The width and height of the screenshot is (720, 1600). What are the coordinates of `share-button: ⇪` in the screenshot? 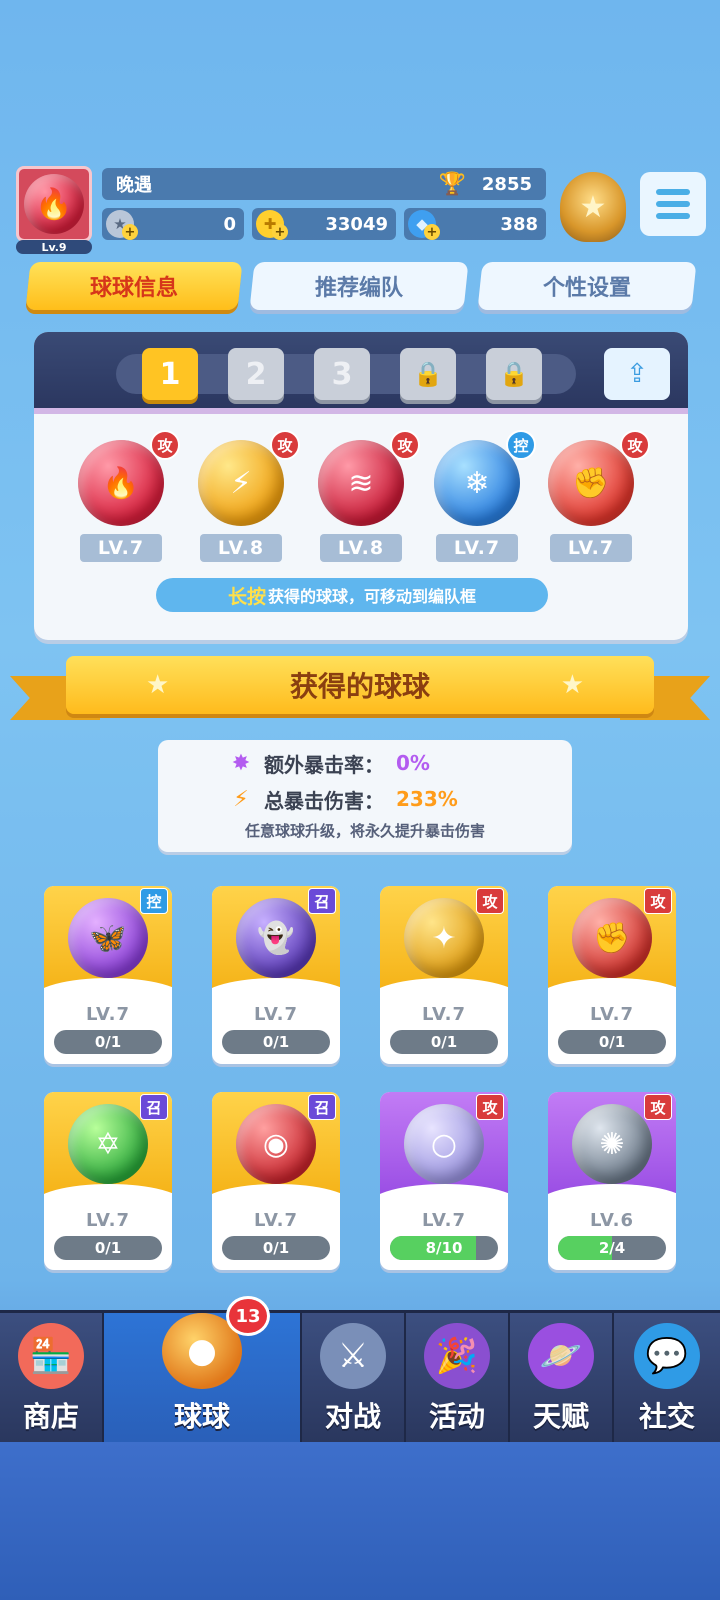 It's located at (637, 374).